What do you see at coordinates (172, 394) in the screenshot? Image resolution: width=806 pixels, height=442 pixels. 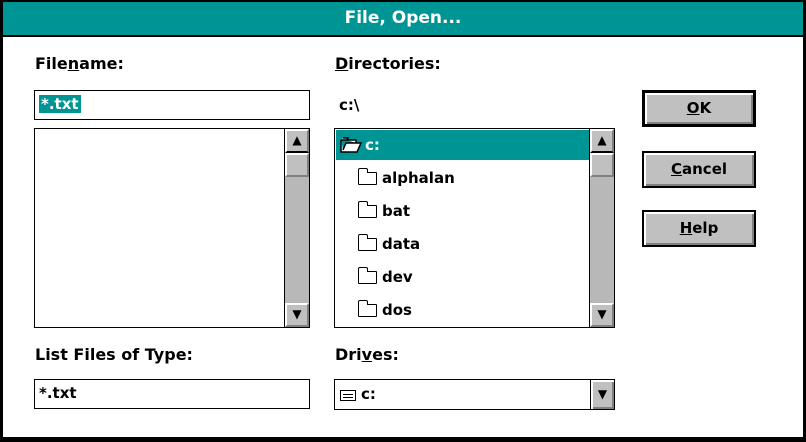 I see `file-type-combo: *.txt` at bounding box center [172, 394].